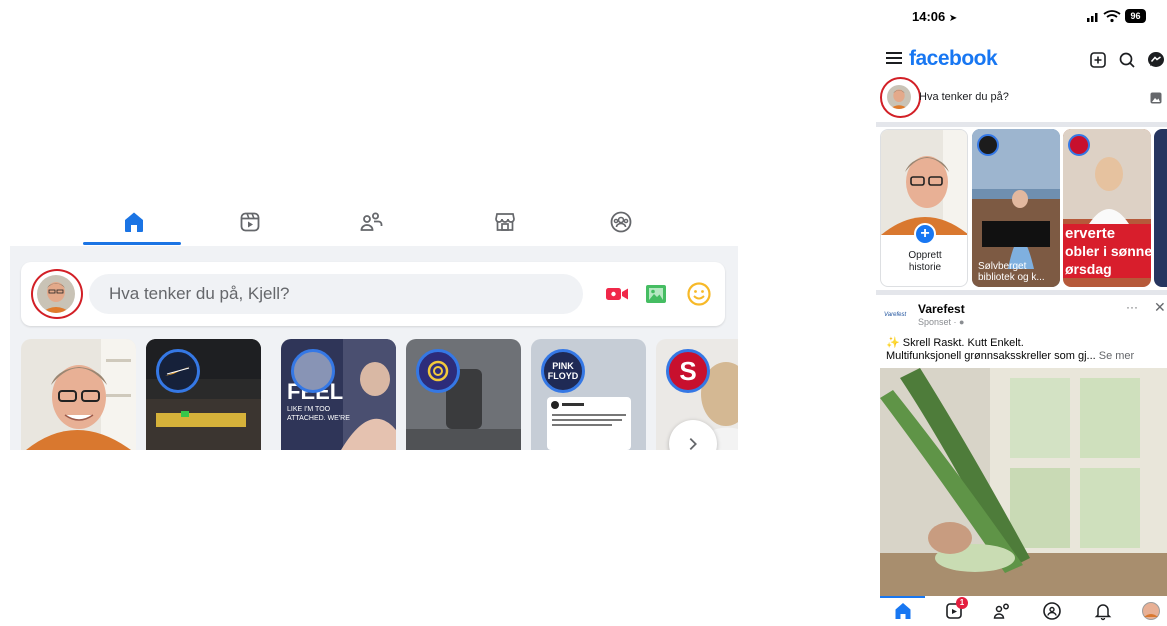  What do you see at coordinates (899, 315) in the screenshot?
I see `advertiser-logo: Varefest` at bounding box center [899, 315].